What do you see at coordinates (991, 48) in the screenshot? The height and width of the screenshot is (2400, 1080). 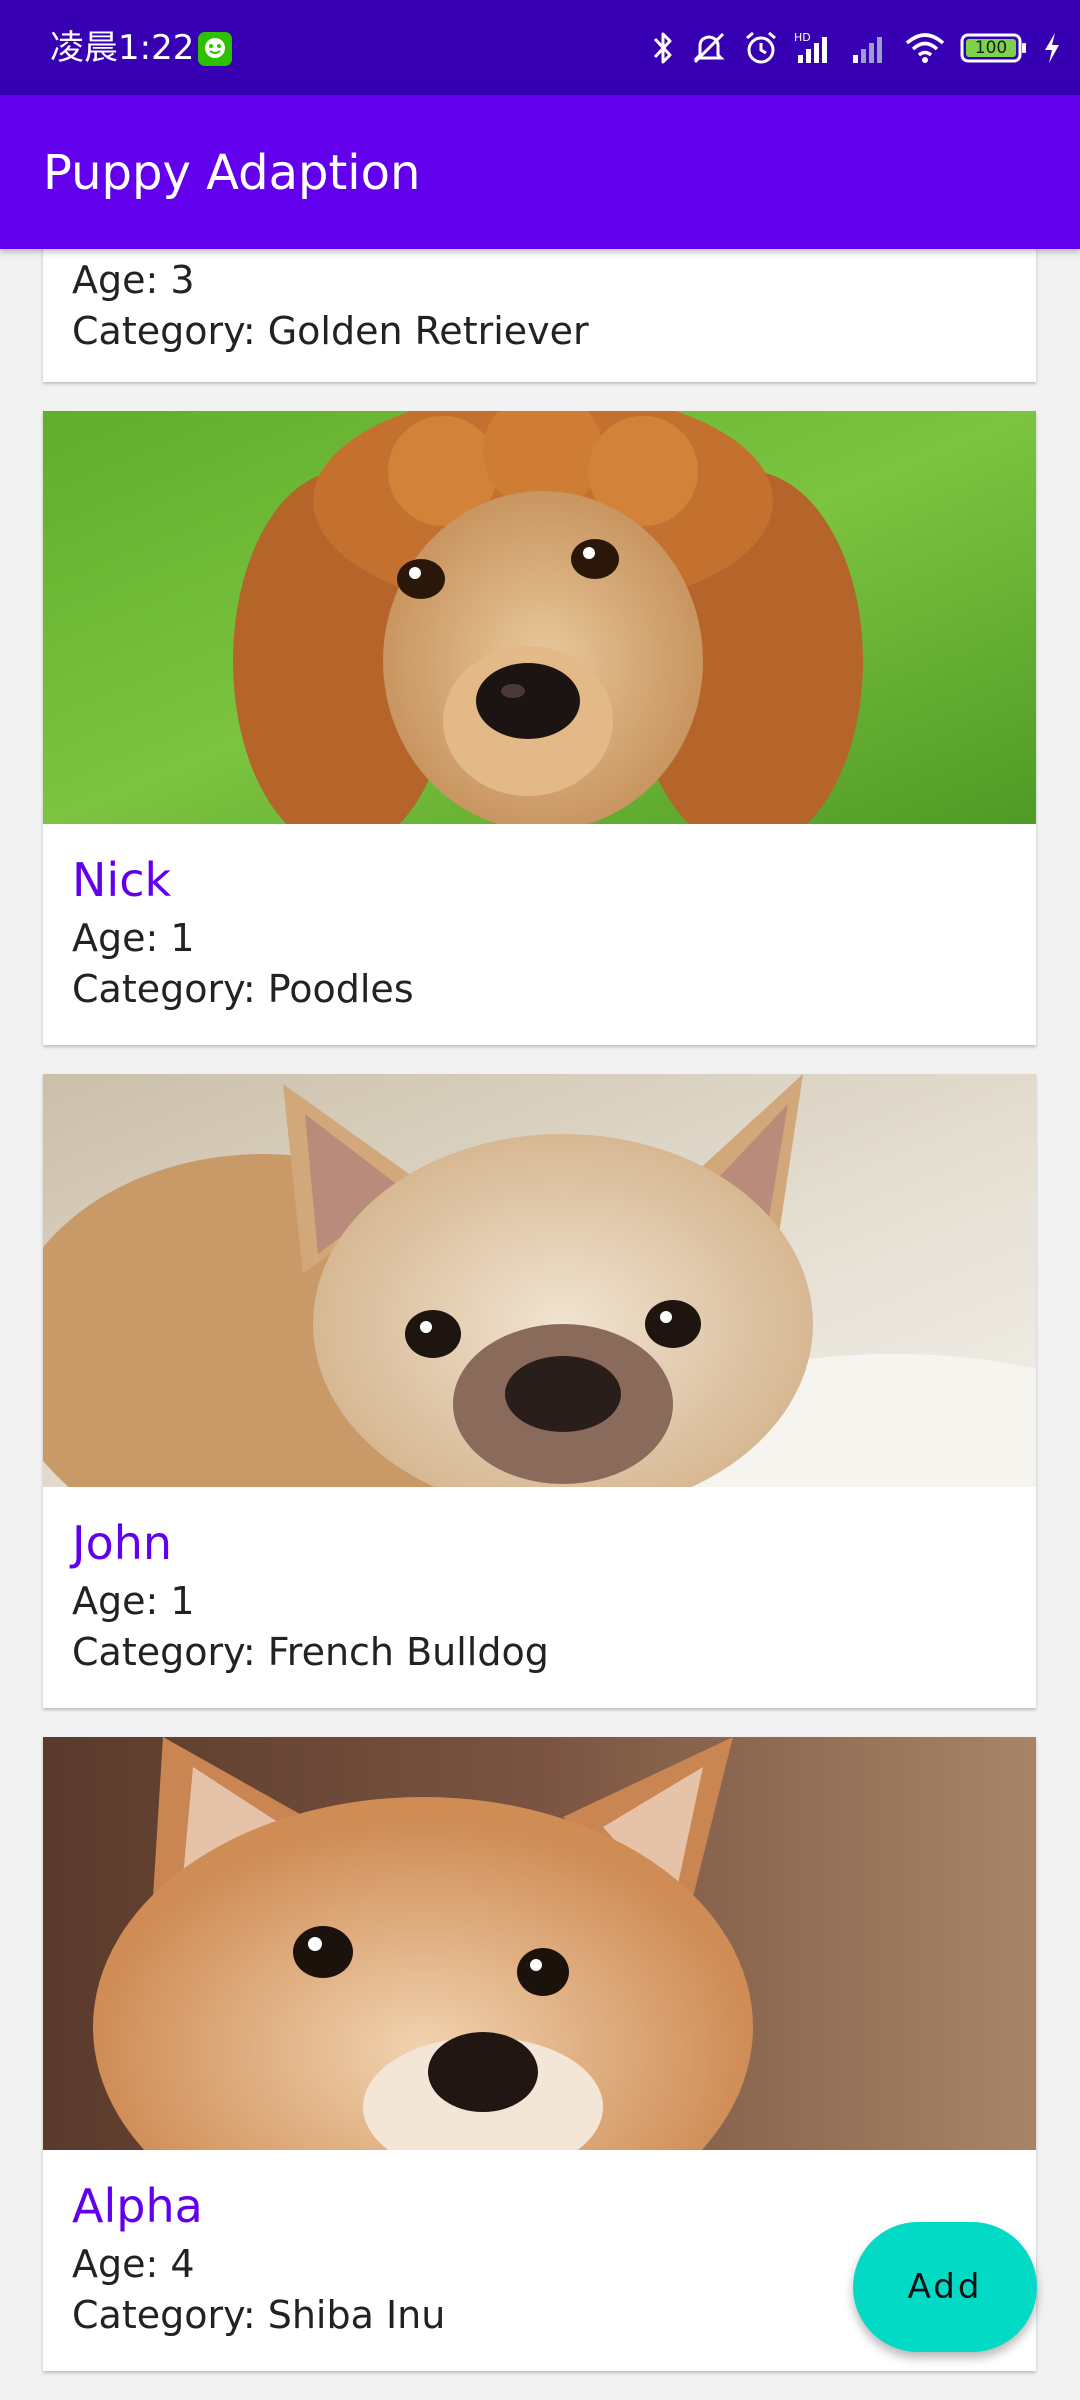 I see `battery-level: 100` at bounding box center [991, 48].